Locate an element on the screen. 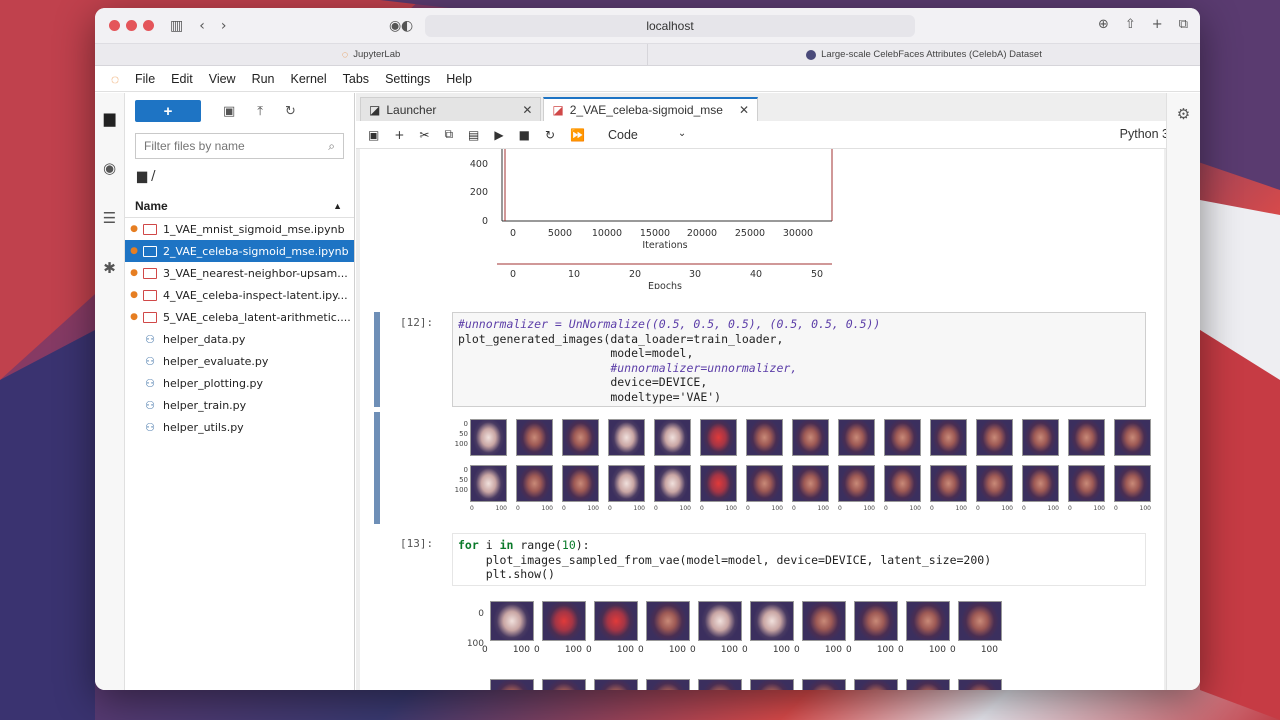 The image size is (1280, 720). commands-icon: ☰ is located at coordinates (109, 218).